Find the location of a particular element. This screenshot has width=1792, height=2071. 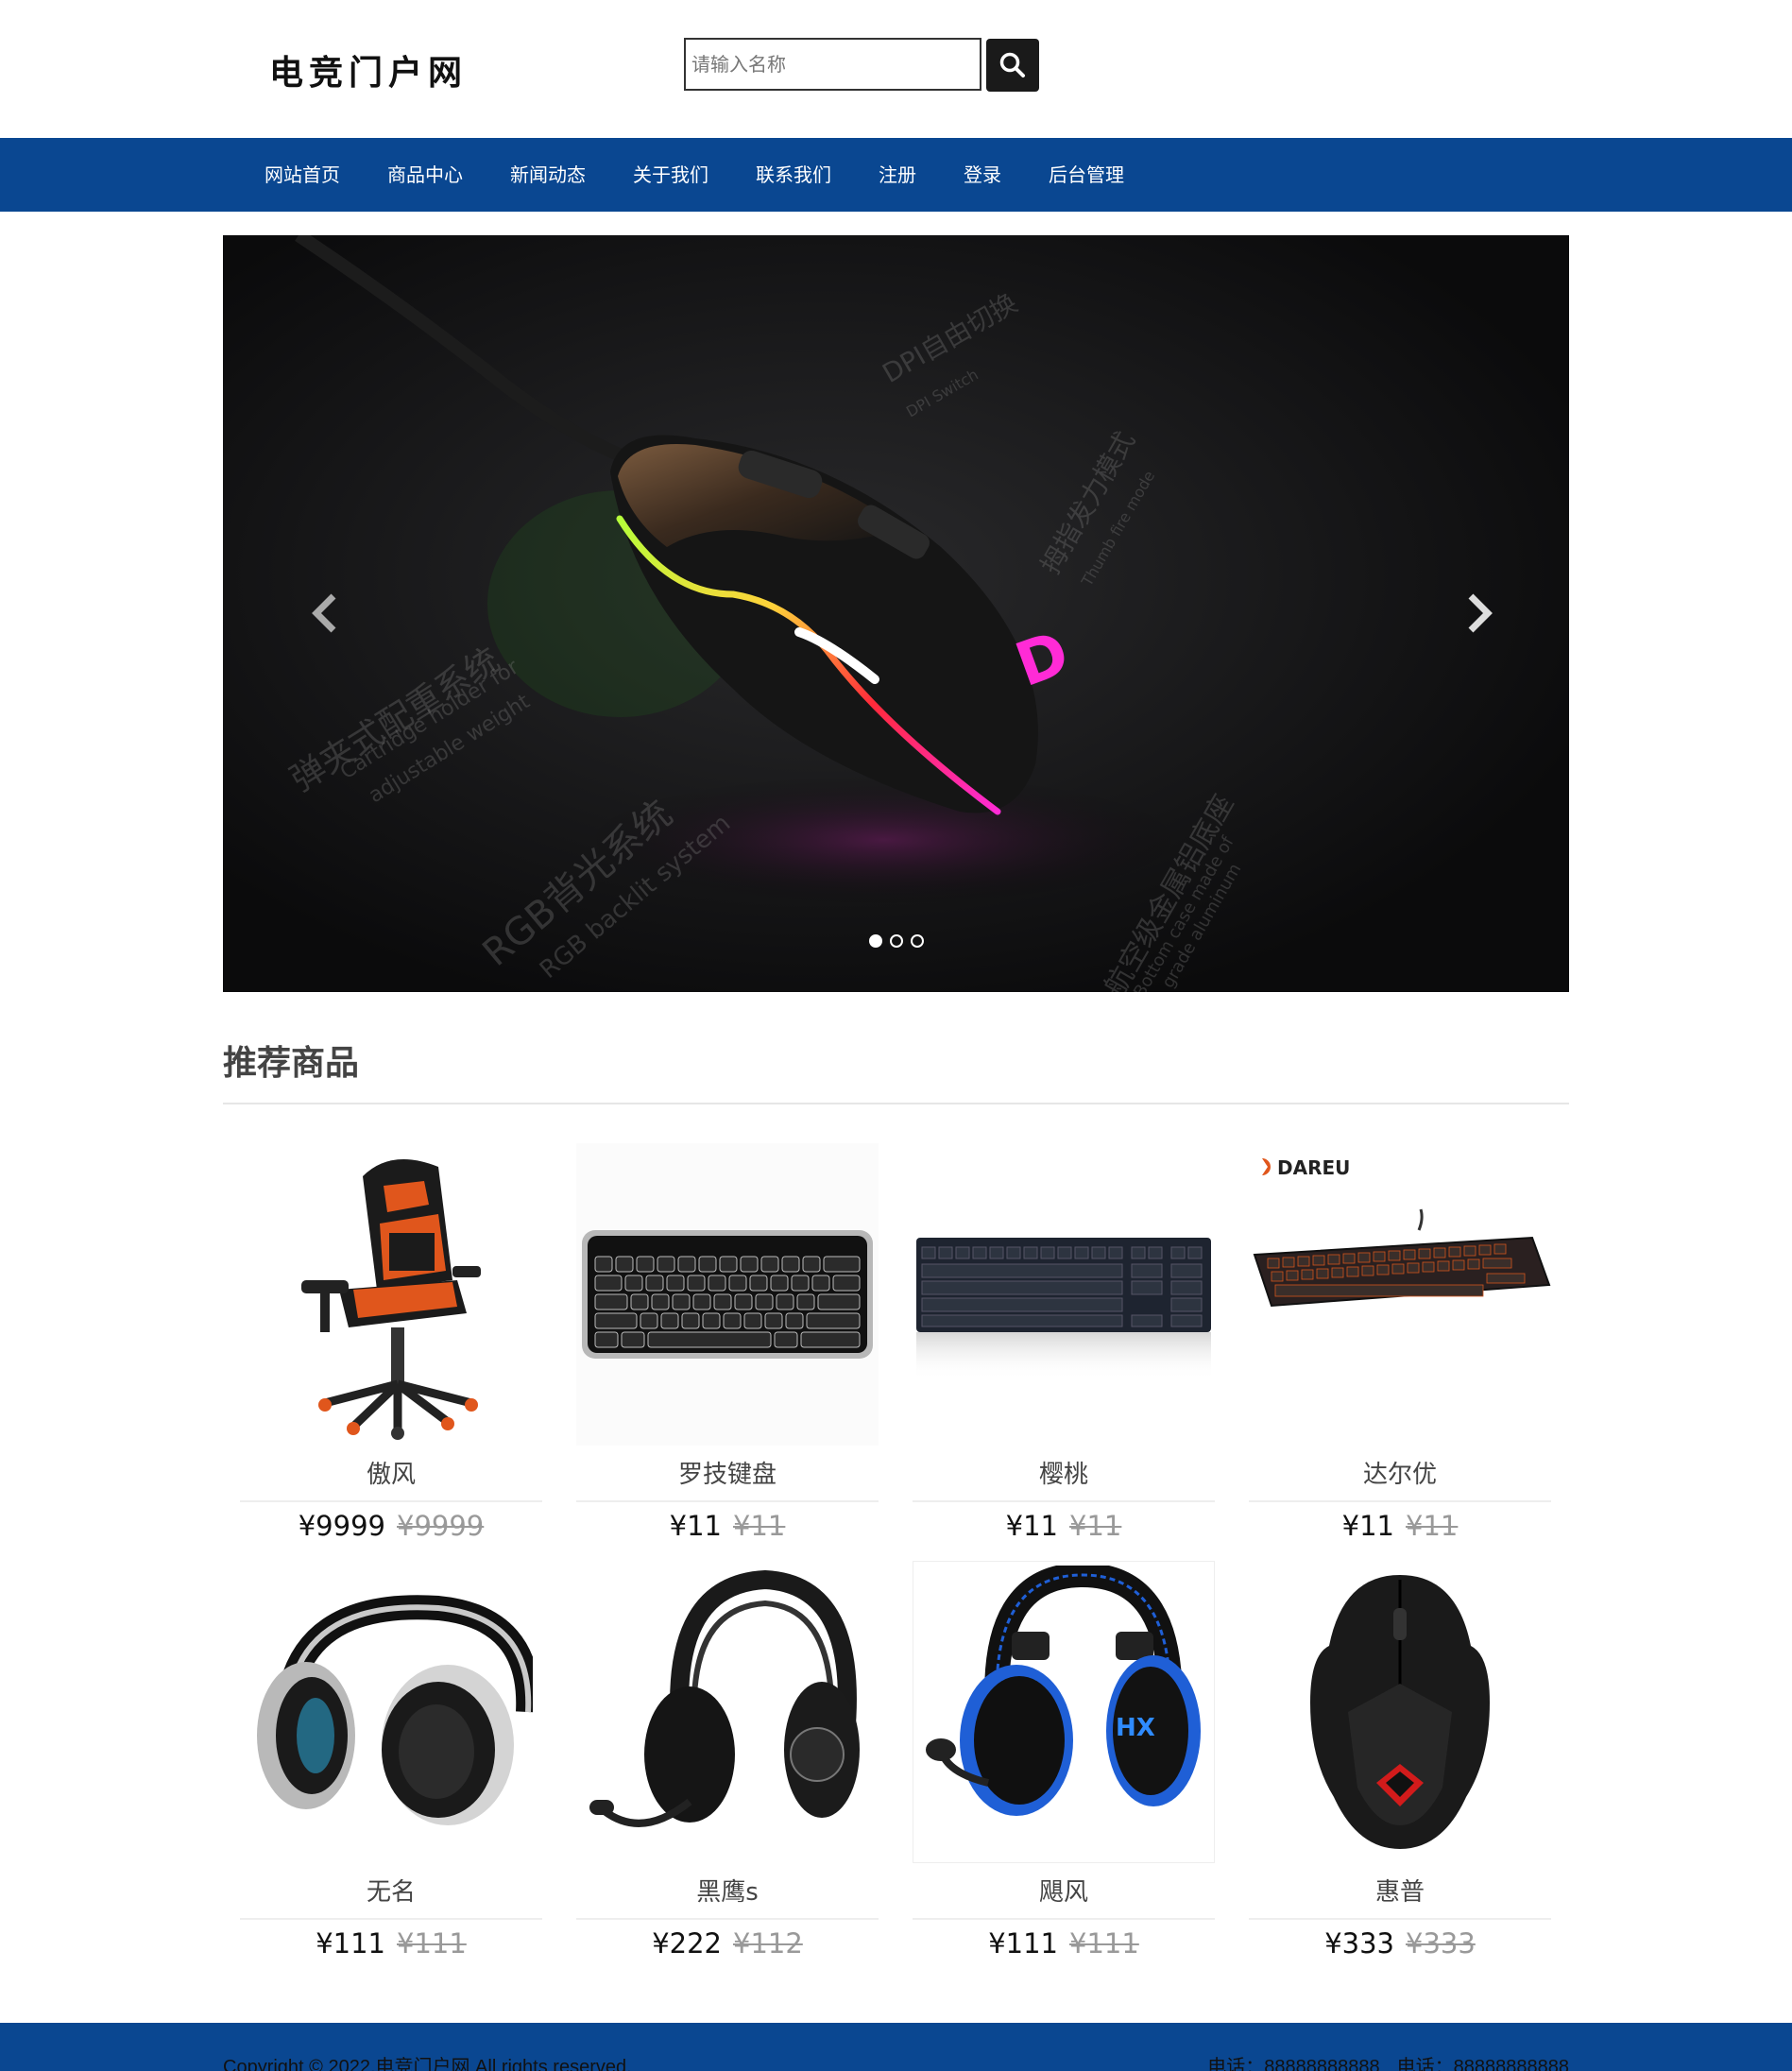

nav-item-register: 注册 is located at coordinates (897, 175).